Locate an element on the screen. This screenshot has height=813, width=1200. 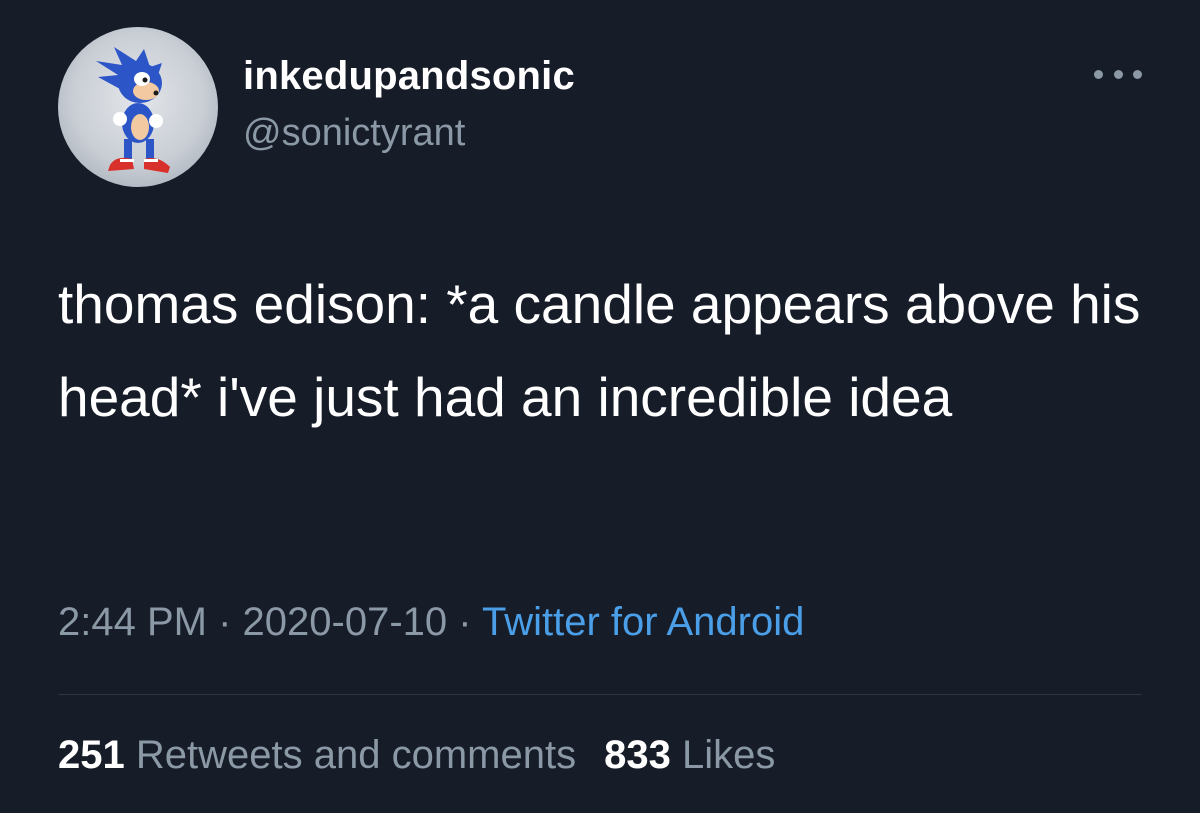
tweet-time: 2:44 PM is located at coordinates (132, 622).